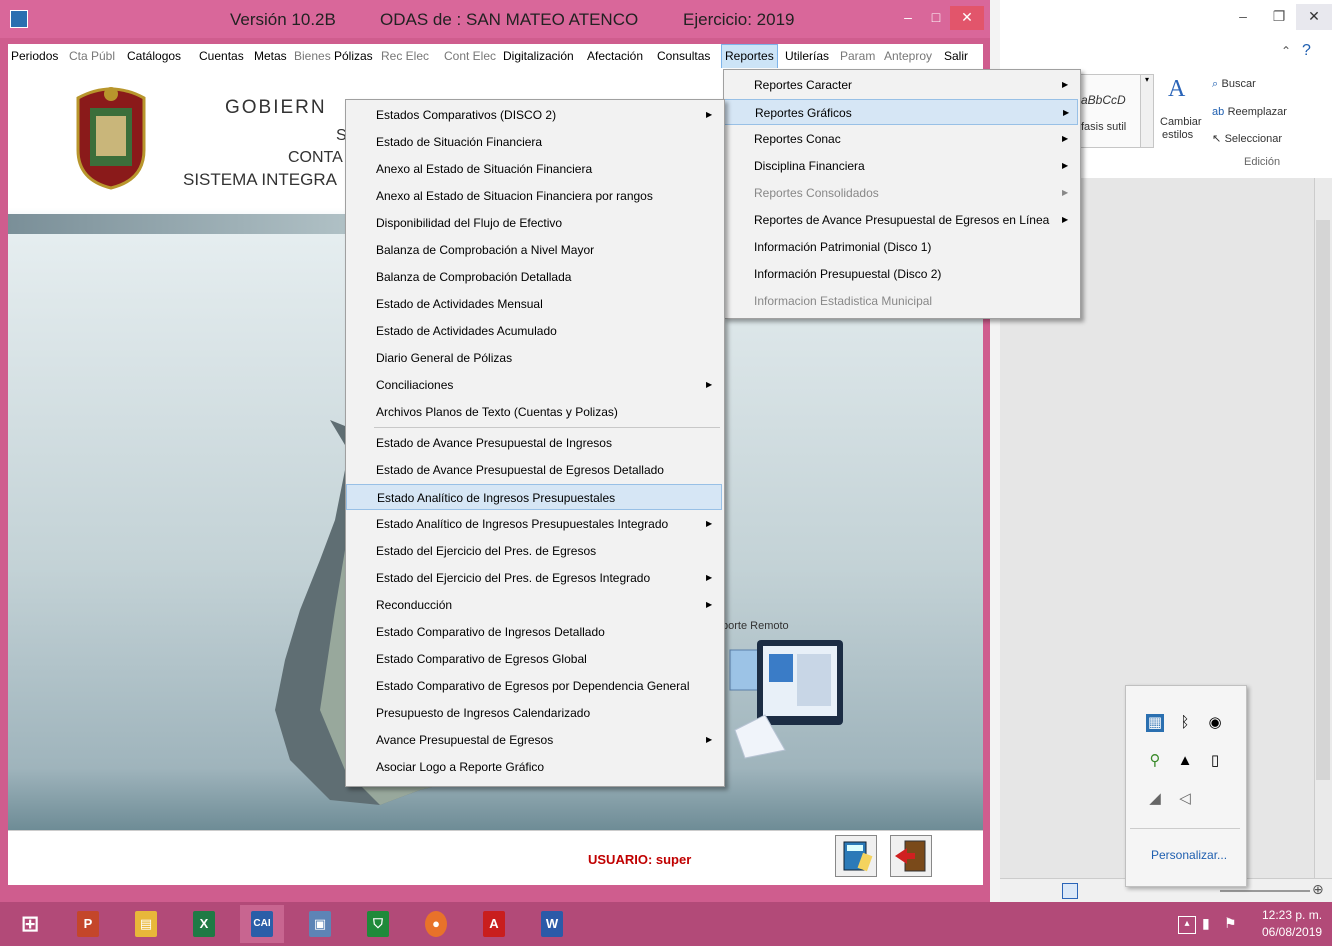 This screenshot has width=1332, height=946. What do you see at coordinates (1180, 111) in the screenshot?
I see `cambiar-estilos-button: A Cambiar estilos` at bounding box center [1180, 111].